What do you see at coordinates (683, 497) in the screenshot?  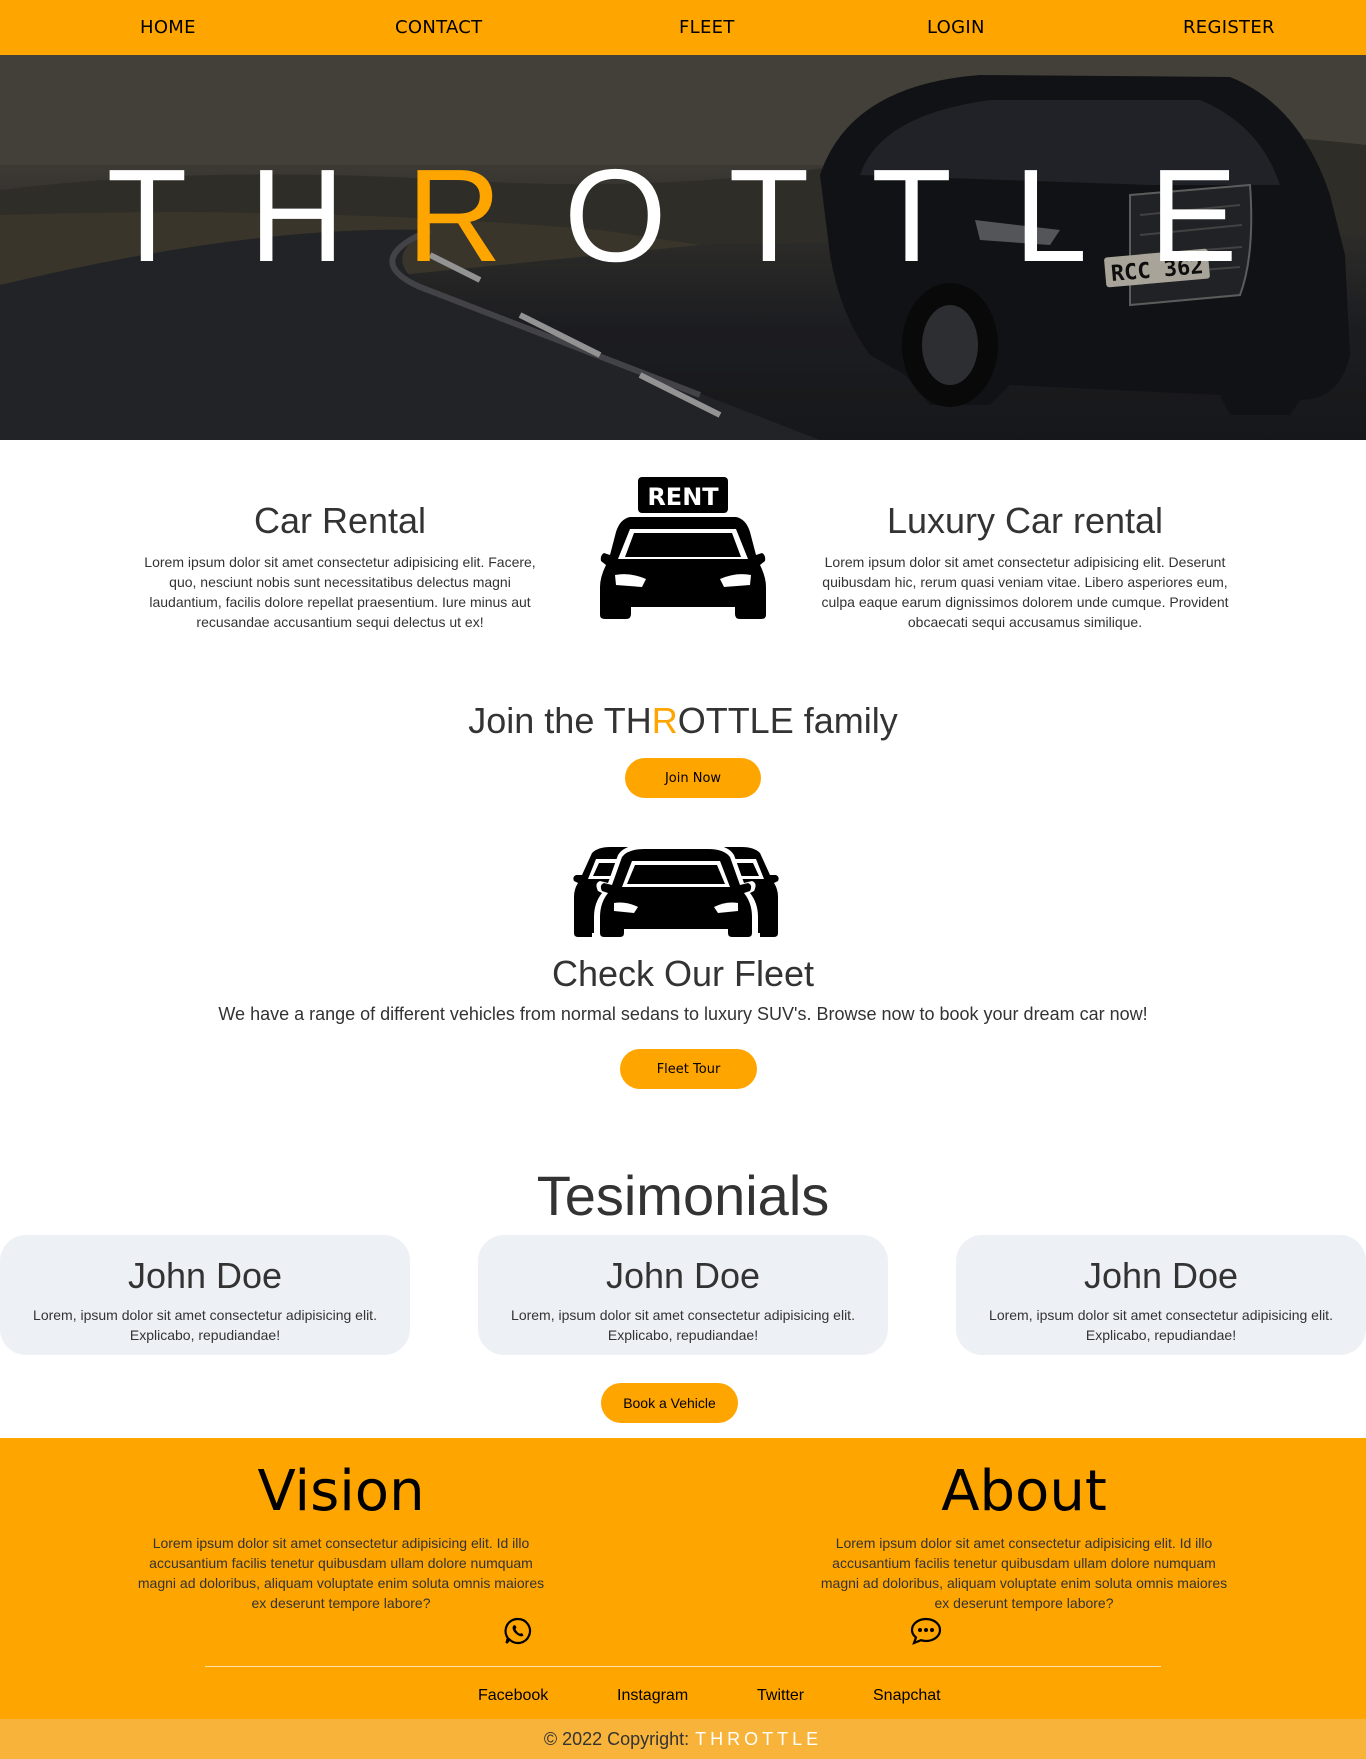 I see `rent-sign-text: RENT` at bounding box center [683, 497].